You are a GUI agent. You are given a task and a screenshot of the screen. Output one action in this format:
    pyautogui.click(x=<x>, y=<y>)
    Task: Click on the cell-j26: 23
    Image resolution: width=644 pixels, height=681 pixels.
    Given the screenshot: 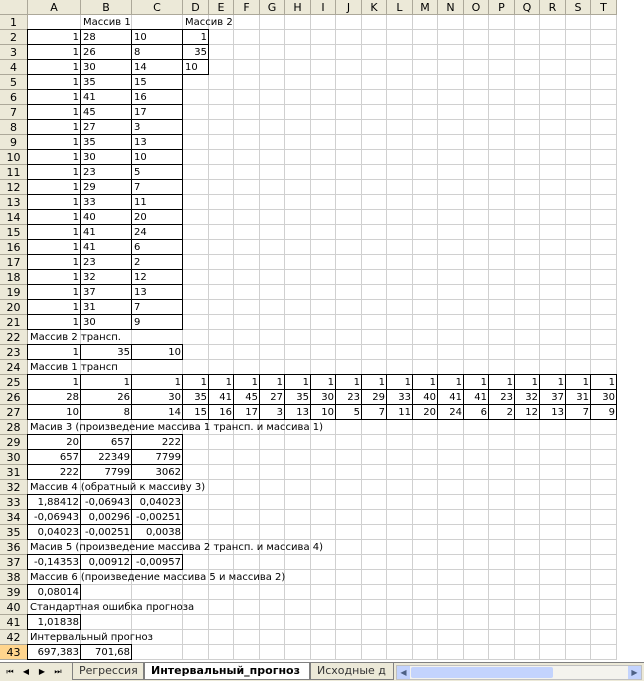 What is the action you would take?
    pyautogui.click(x=349, y=397)
    